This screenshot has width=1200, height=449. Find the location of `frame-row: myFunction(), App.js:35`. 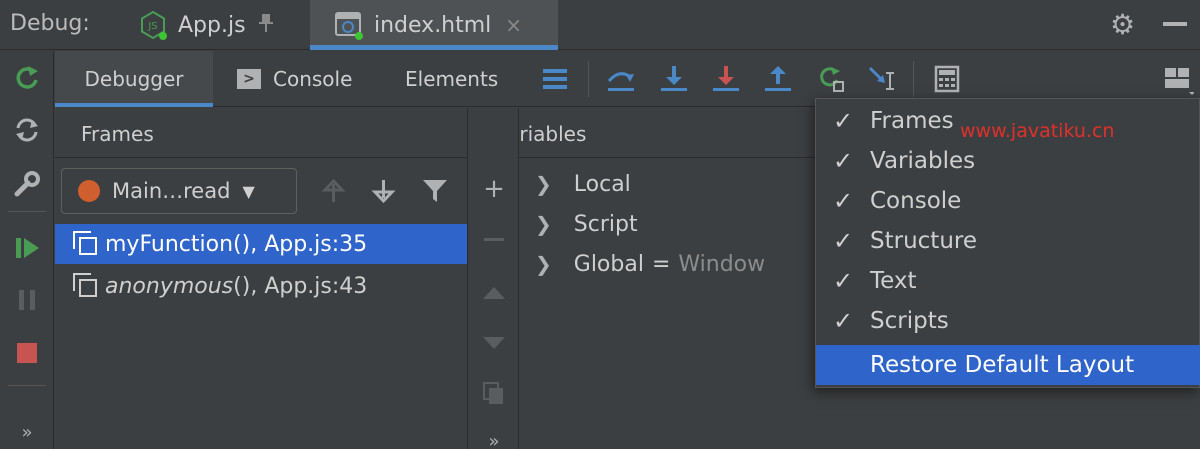

frame-row: myFunction(), App.js:35 is located at coordinates (261, 244).